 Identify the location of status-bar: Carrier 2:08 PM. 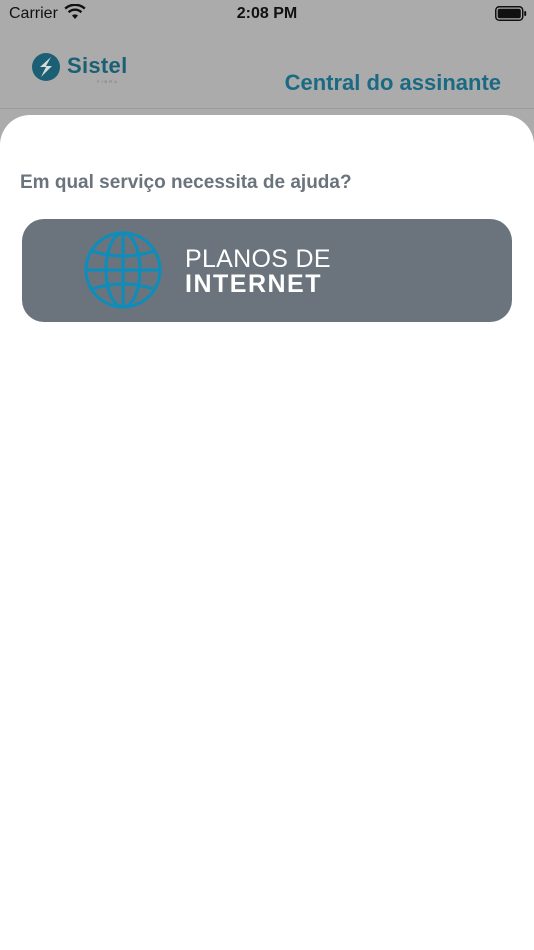
(267, 14).